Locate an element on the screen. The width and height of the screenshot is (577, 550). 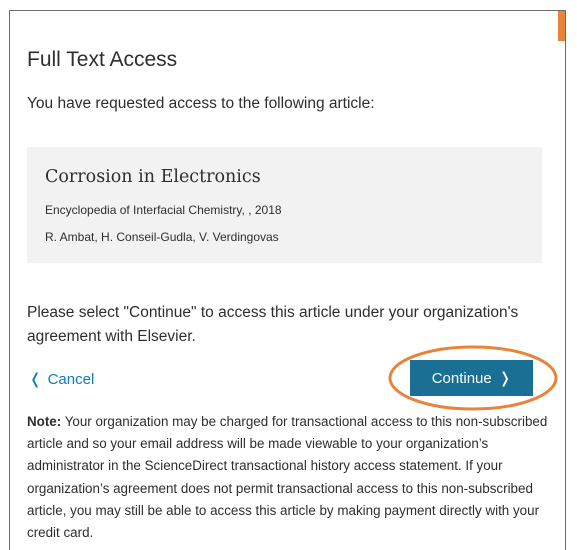
continue-button: Continue ❭ is located at coordinates (471, 378).